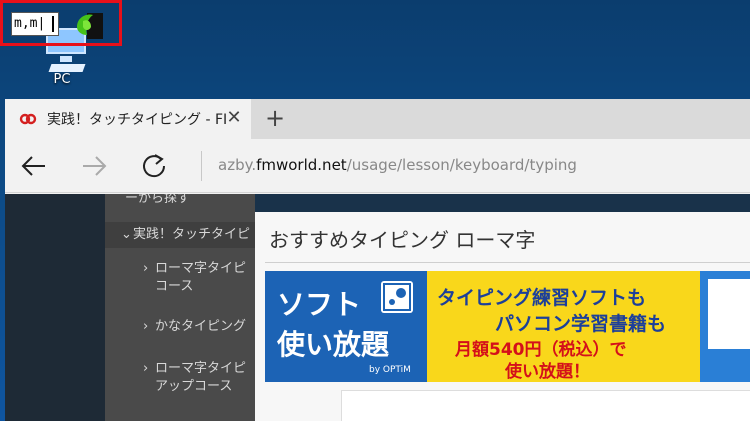 The width and height of the screenshot is (750, 421). I want to click on app-green-icon, so click(89, 25).